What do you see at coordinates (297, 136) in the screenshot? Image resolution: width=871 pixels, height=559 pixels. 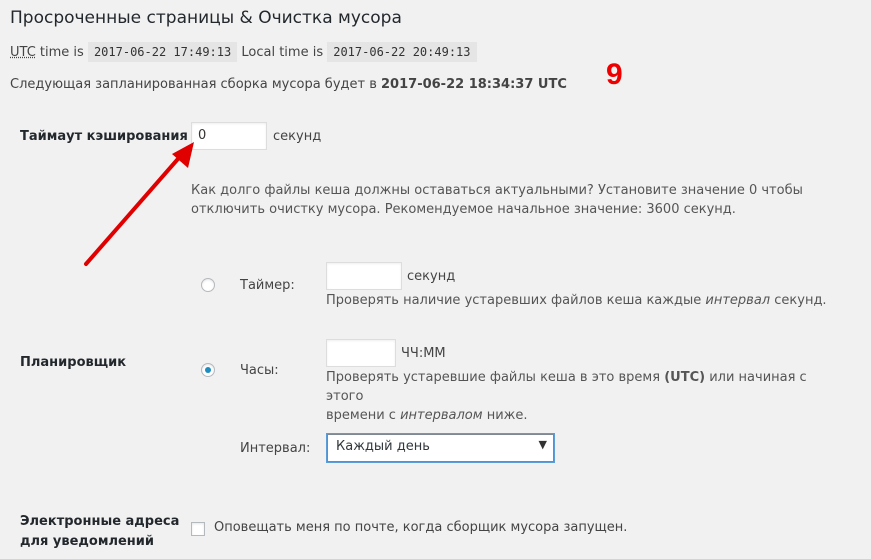 I see `cache-timeout-unit: секунд` at bounding box center [297, 136].